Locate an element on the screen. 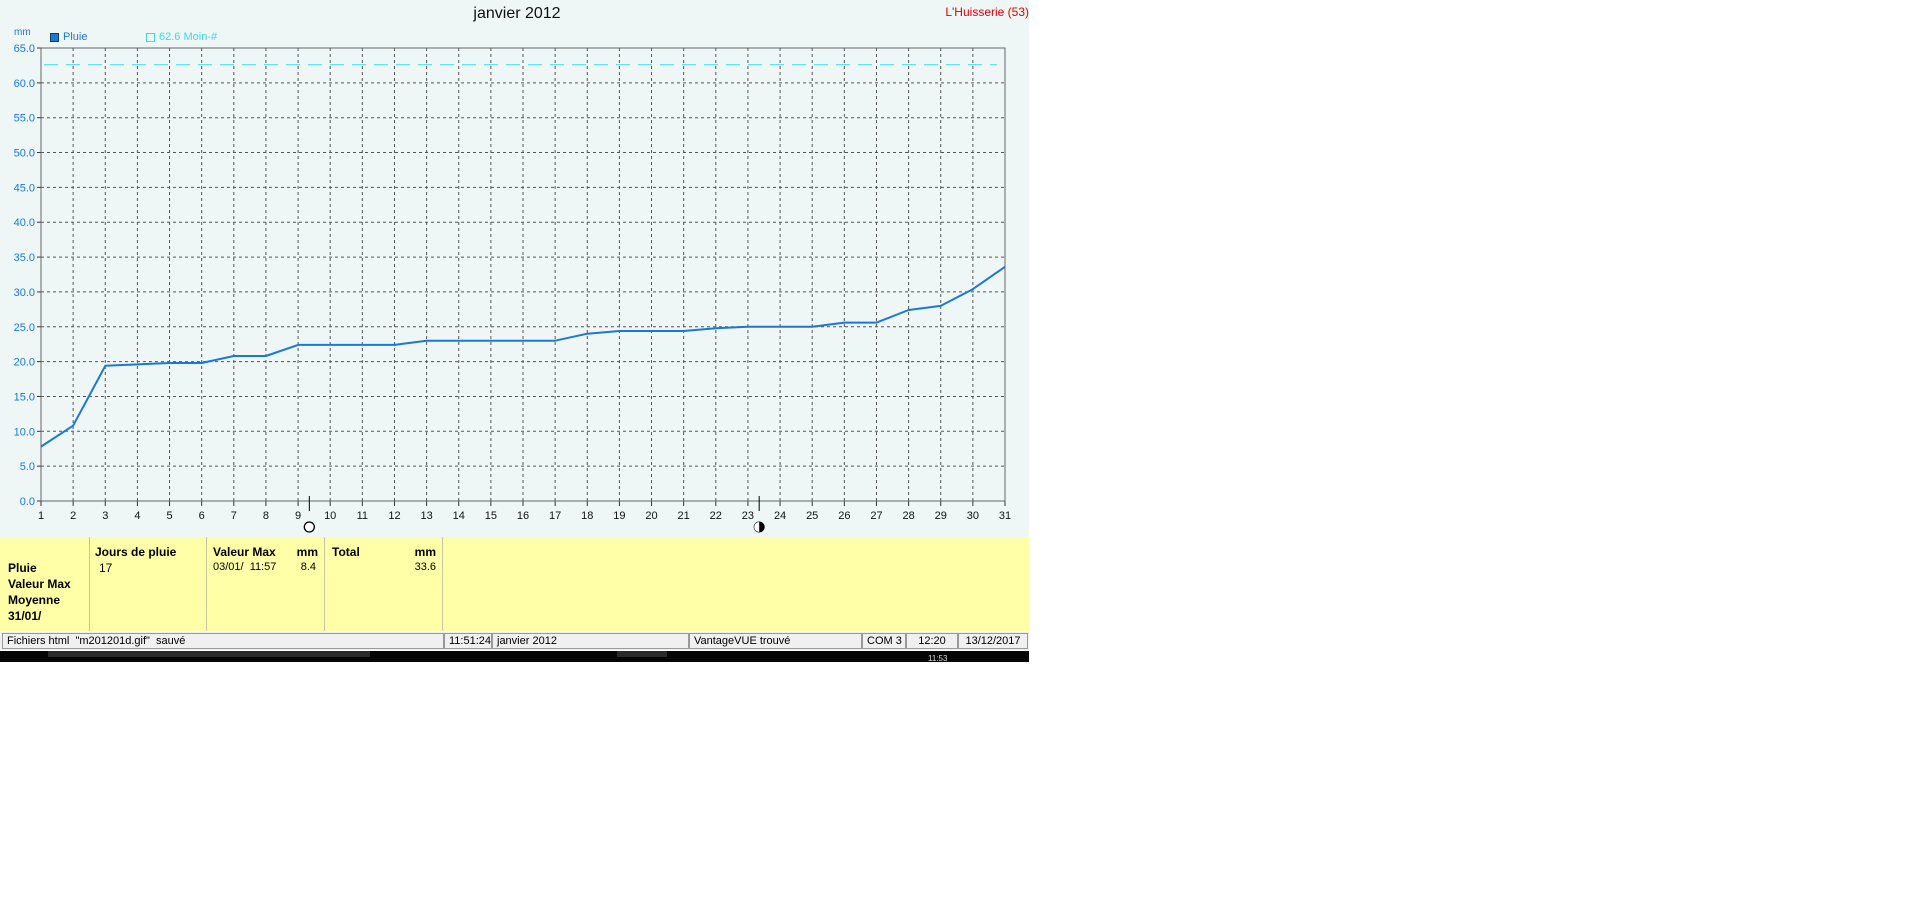 Image resolution: width=1920 pixels, height=901 pixels. x-tick-label: 15 is located at coordinates (491, 516).